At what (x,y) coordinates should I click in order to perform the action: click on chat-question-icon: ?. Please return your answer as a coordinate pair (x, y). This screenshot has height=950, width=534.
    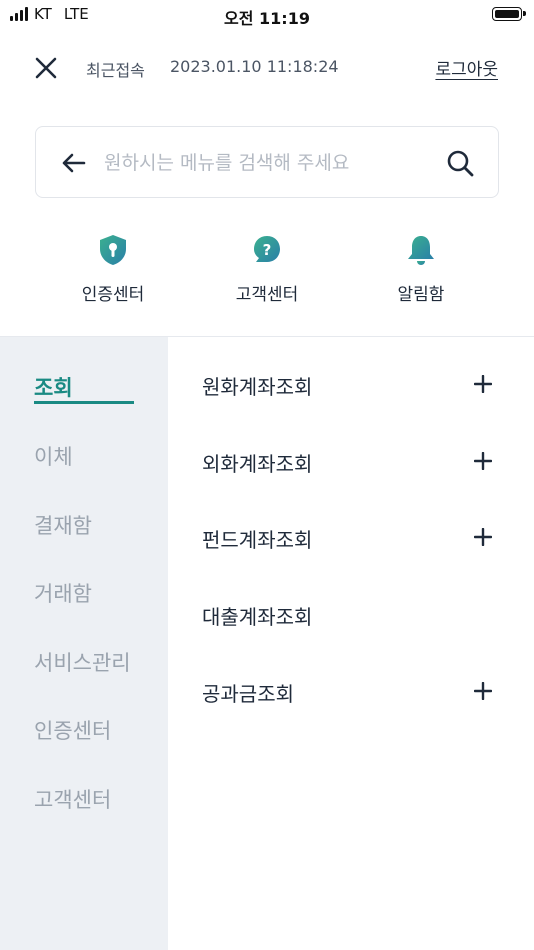
    Looking at the image, I should click on (267, 249).